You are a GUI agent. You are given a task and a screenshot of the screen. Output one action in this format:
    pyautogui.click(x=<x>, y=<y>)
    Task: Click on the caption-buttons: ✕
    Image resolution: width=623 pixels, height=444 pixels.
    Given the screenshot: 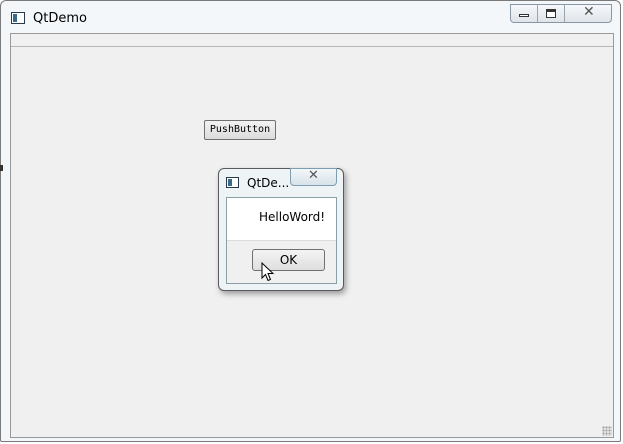 What is the action you would take?
    pyautogui.click(x=561, y=13)
    